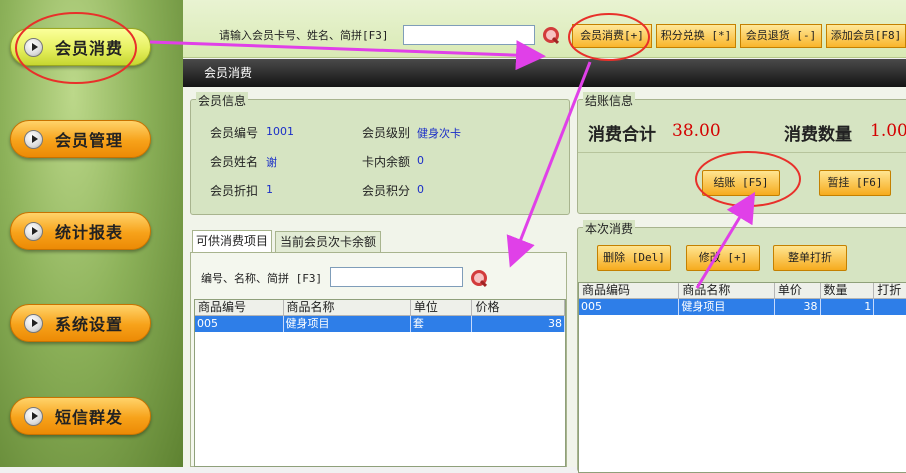 Image resolution: width=906 pixels, height=473 pixels. I want to click on current-items-table: 商品编码 商品名称 单价 数量 打折 005 健身项目 38 1, so click(742, 377).